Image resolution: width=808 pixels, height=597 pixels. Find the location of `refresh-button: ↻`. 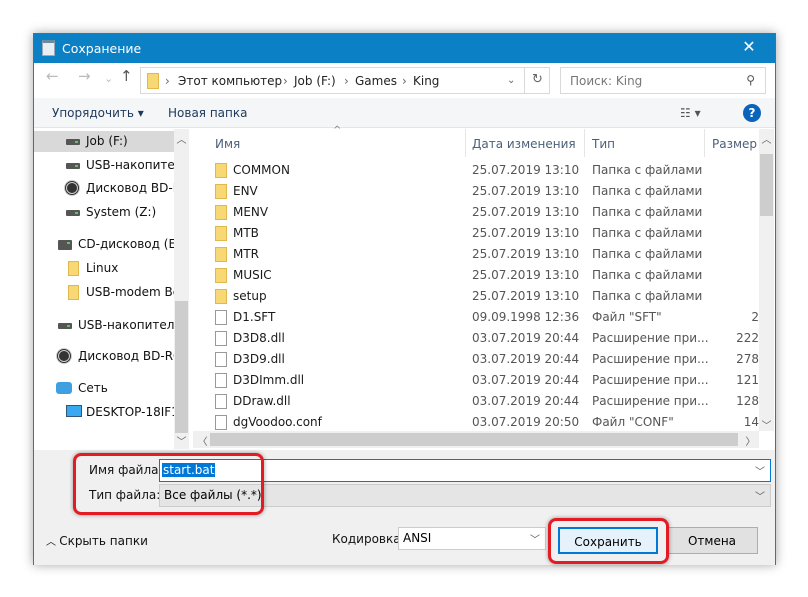

refresh-button: ↻ is located at coordinates (537, 80).